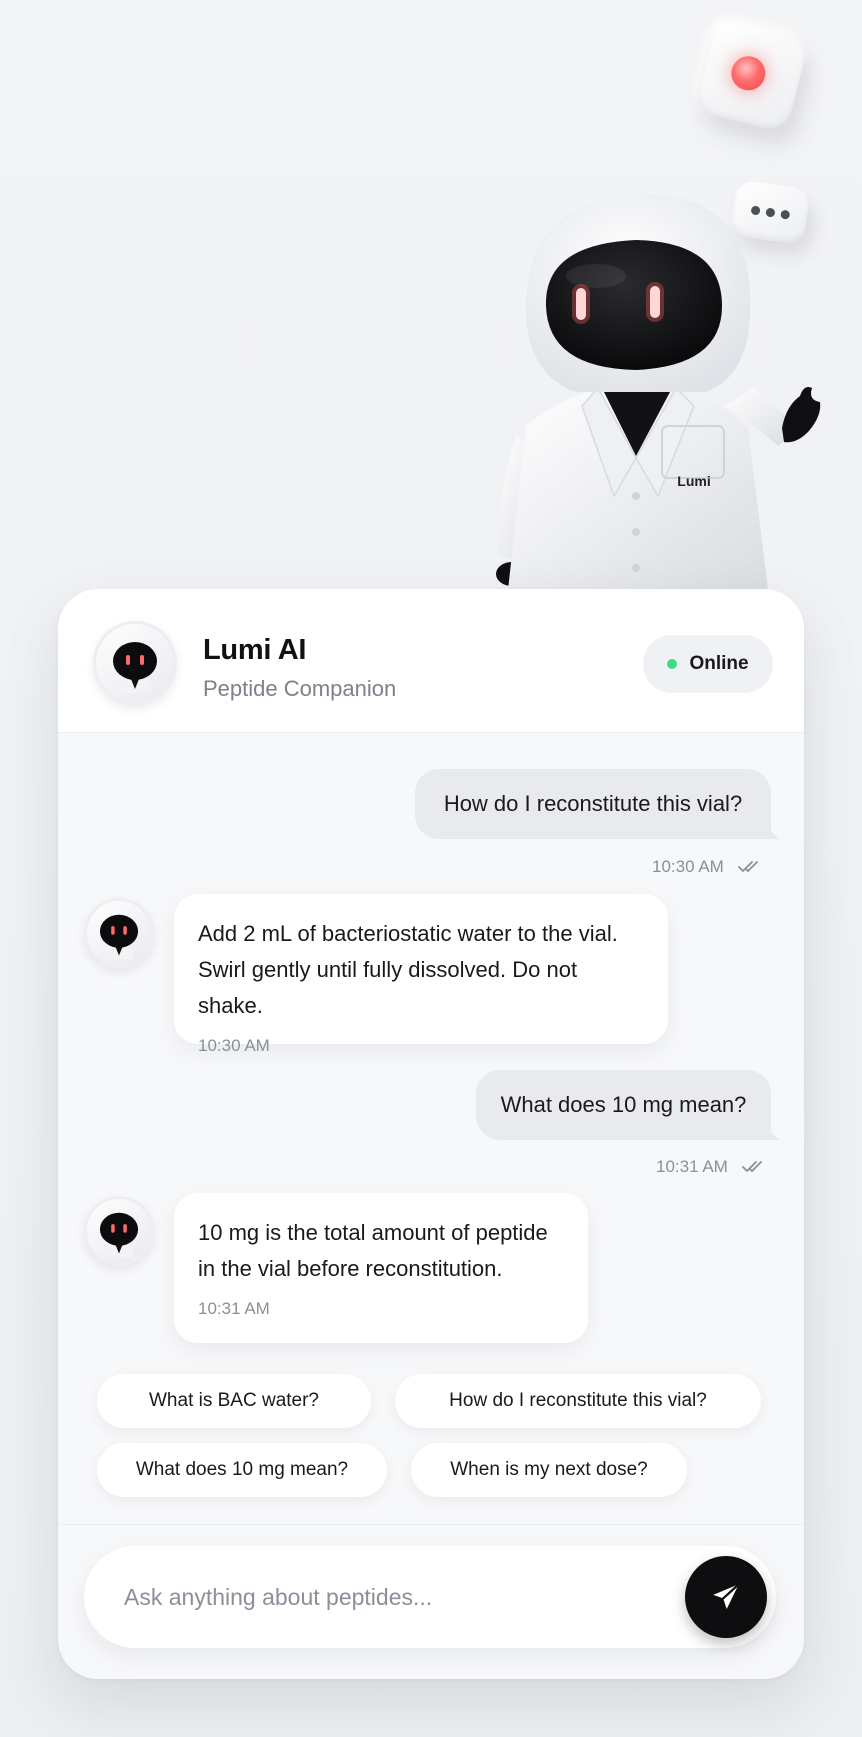 The height and width of the screenshot is (1737, 862). What do you see at coordinates (394, 1597) in the screenshot?
I see `message-input` at bounding box center [394, 1597].